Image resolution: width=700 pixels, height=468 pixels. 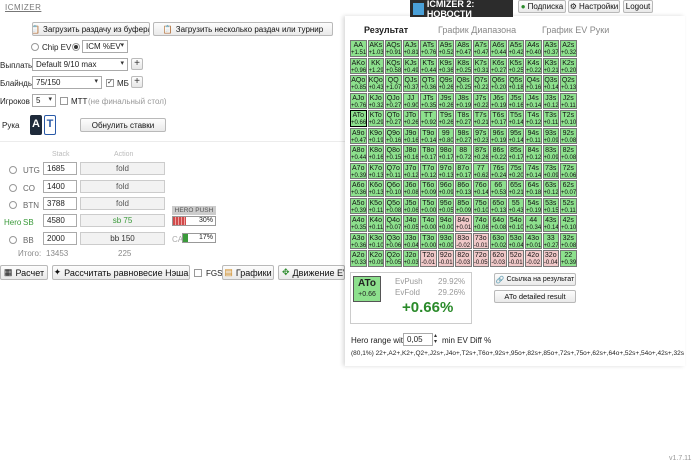 I want to click on grid-cell: 99 +0.80, so click(x=445, y=135).